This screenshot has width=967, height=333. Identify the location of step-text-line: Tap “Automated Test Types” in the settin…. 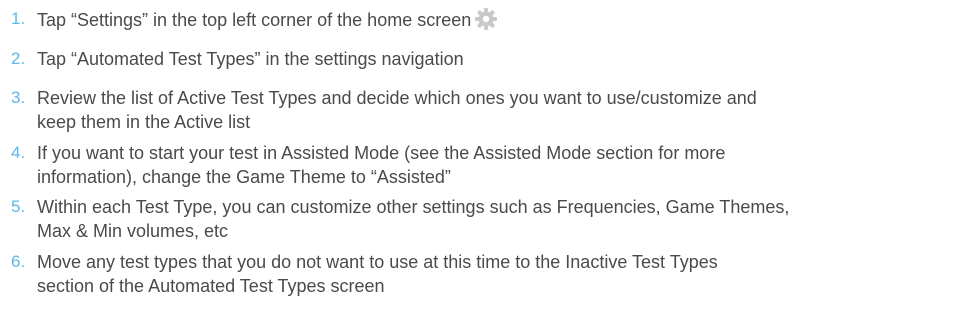
(250, 59).